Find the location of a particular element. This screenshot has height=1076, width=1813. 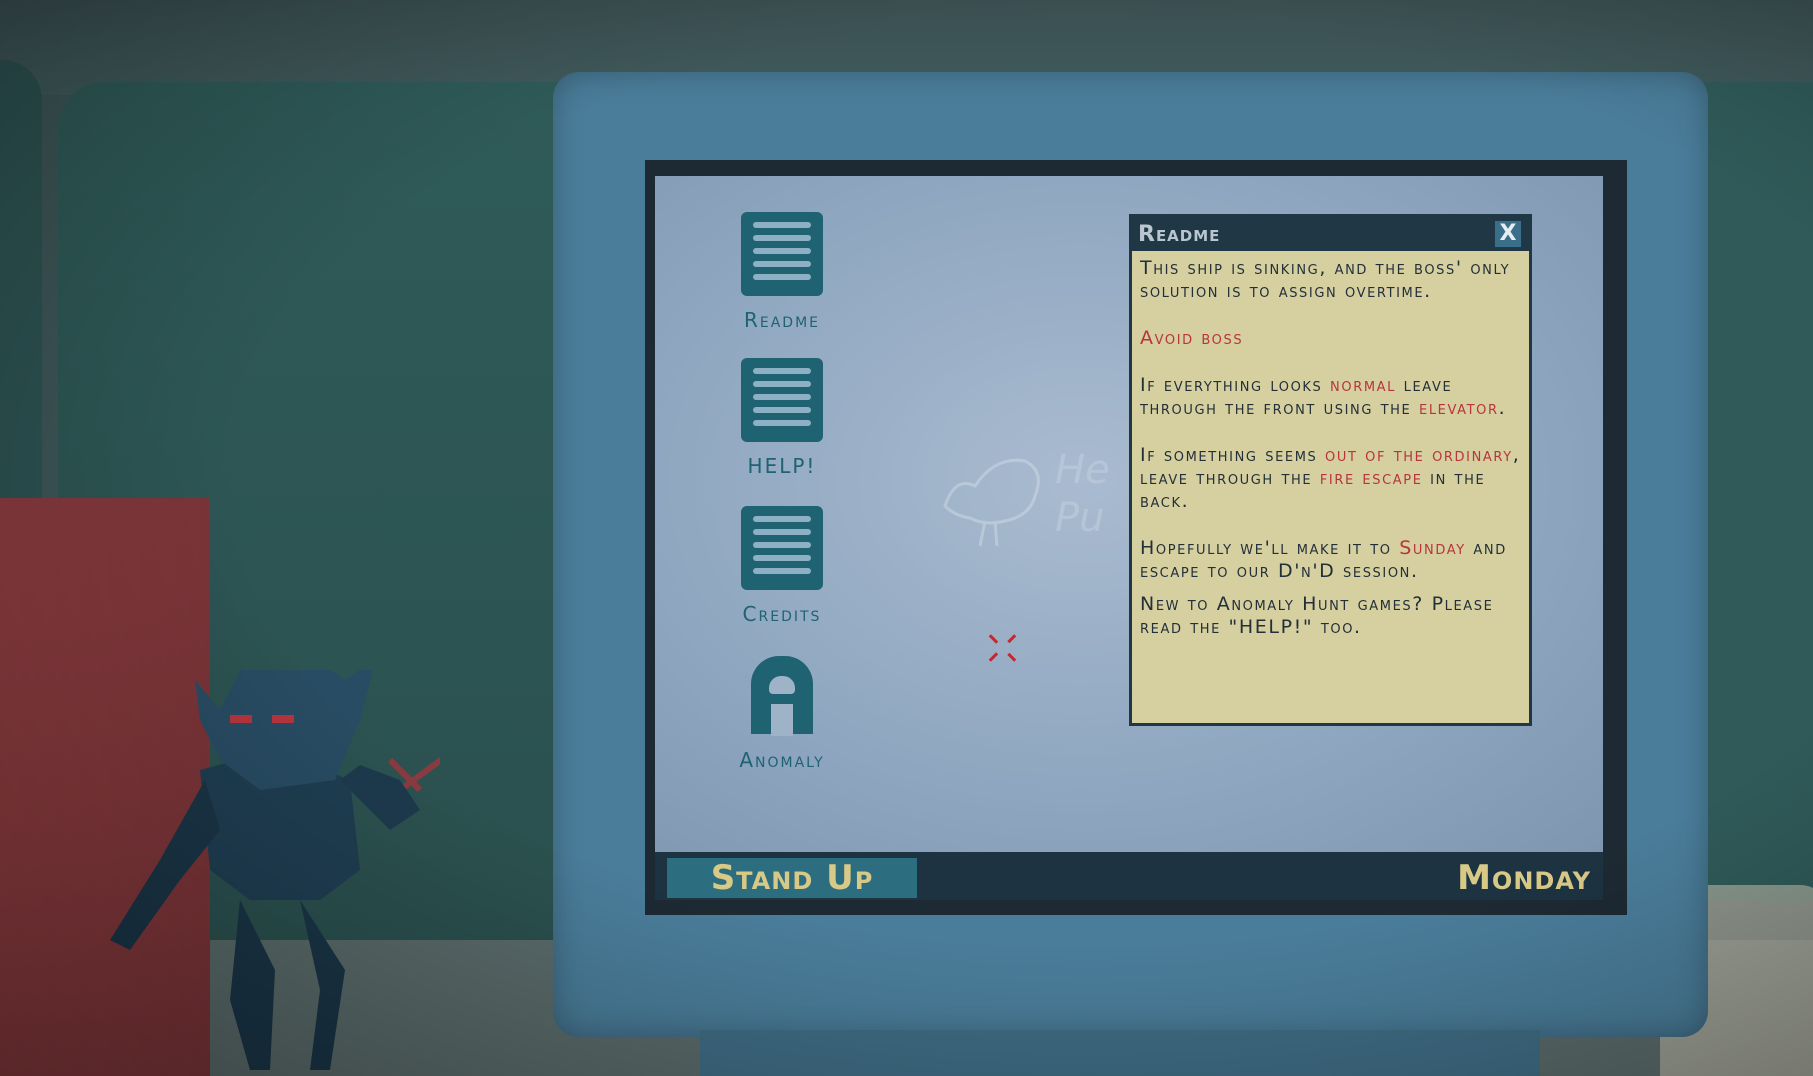

desktop-icon-label: Anomaly is located at coordinates (782, 760).